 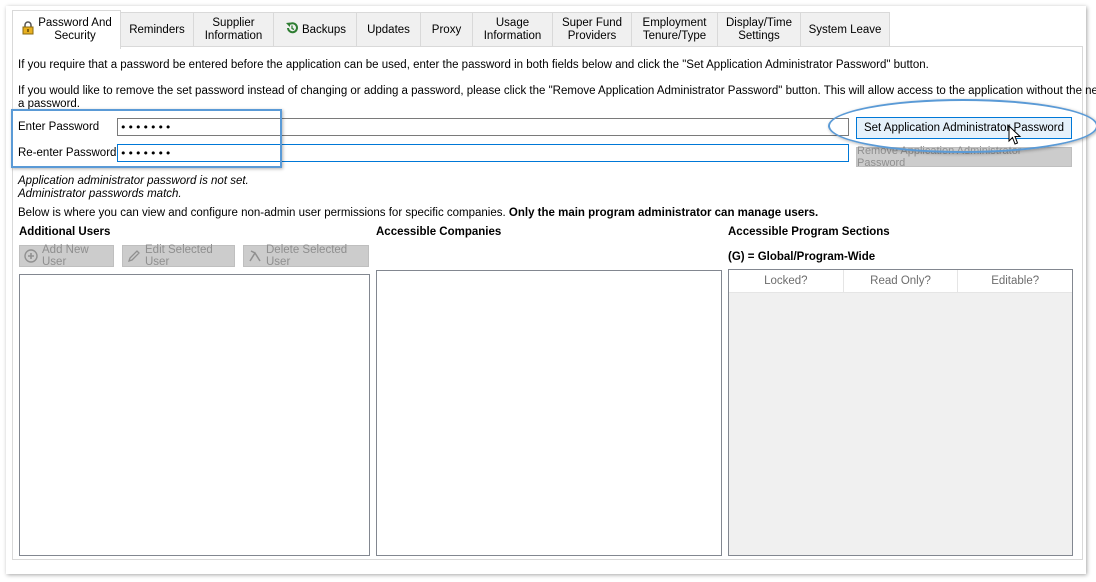 I want to click on column-header-read-only: Read Only?, so click(x=901, y=281).